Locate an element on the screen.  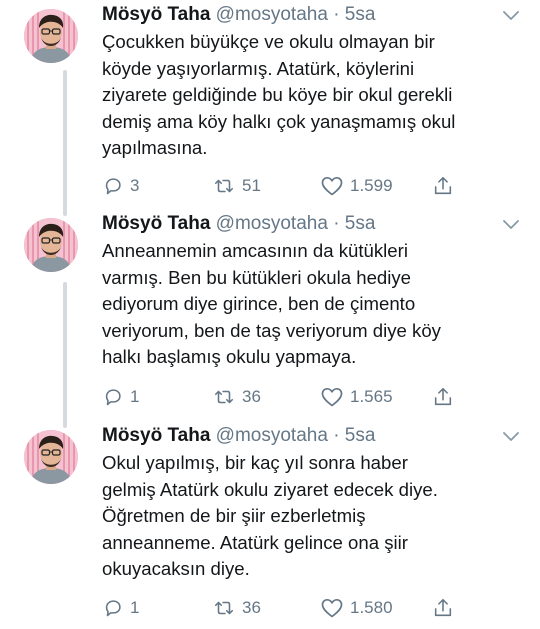
retweet-button: 51 is located at coordinates (236, 186).